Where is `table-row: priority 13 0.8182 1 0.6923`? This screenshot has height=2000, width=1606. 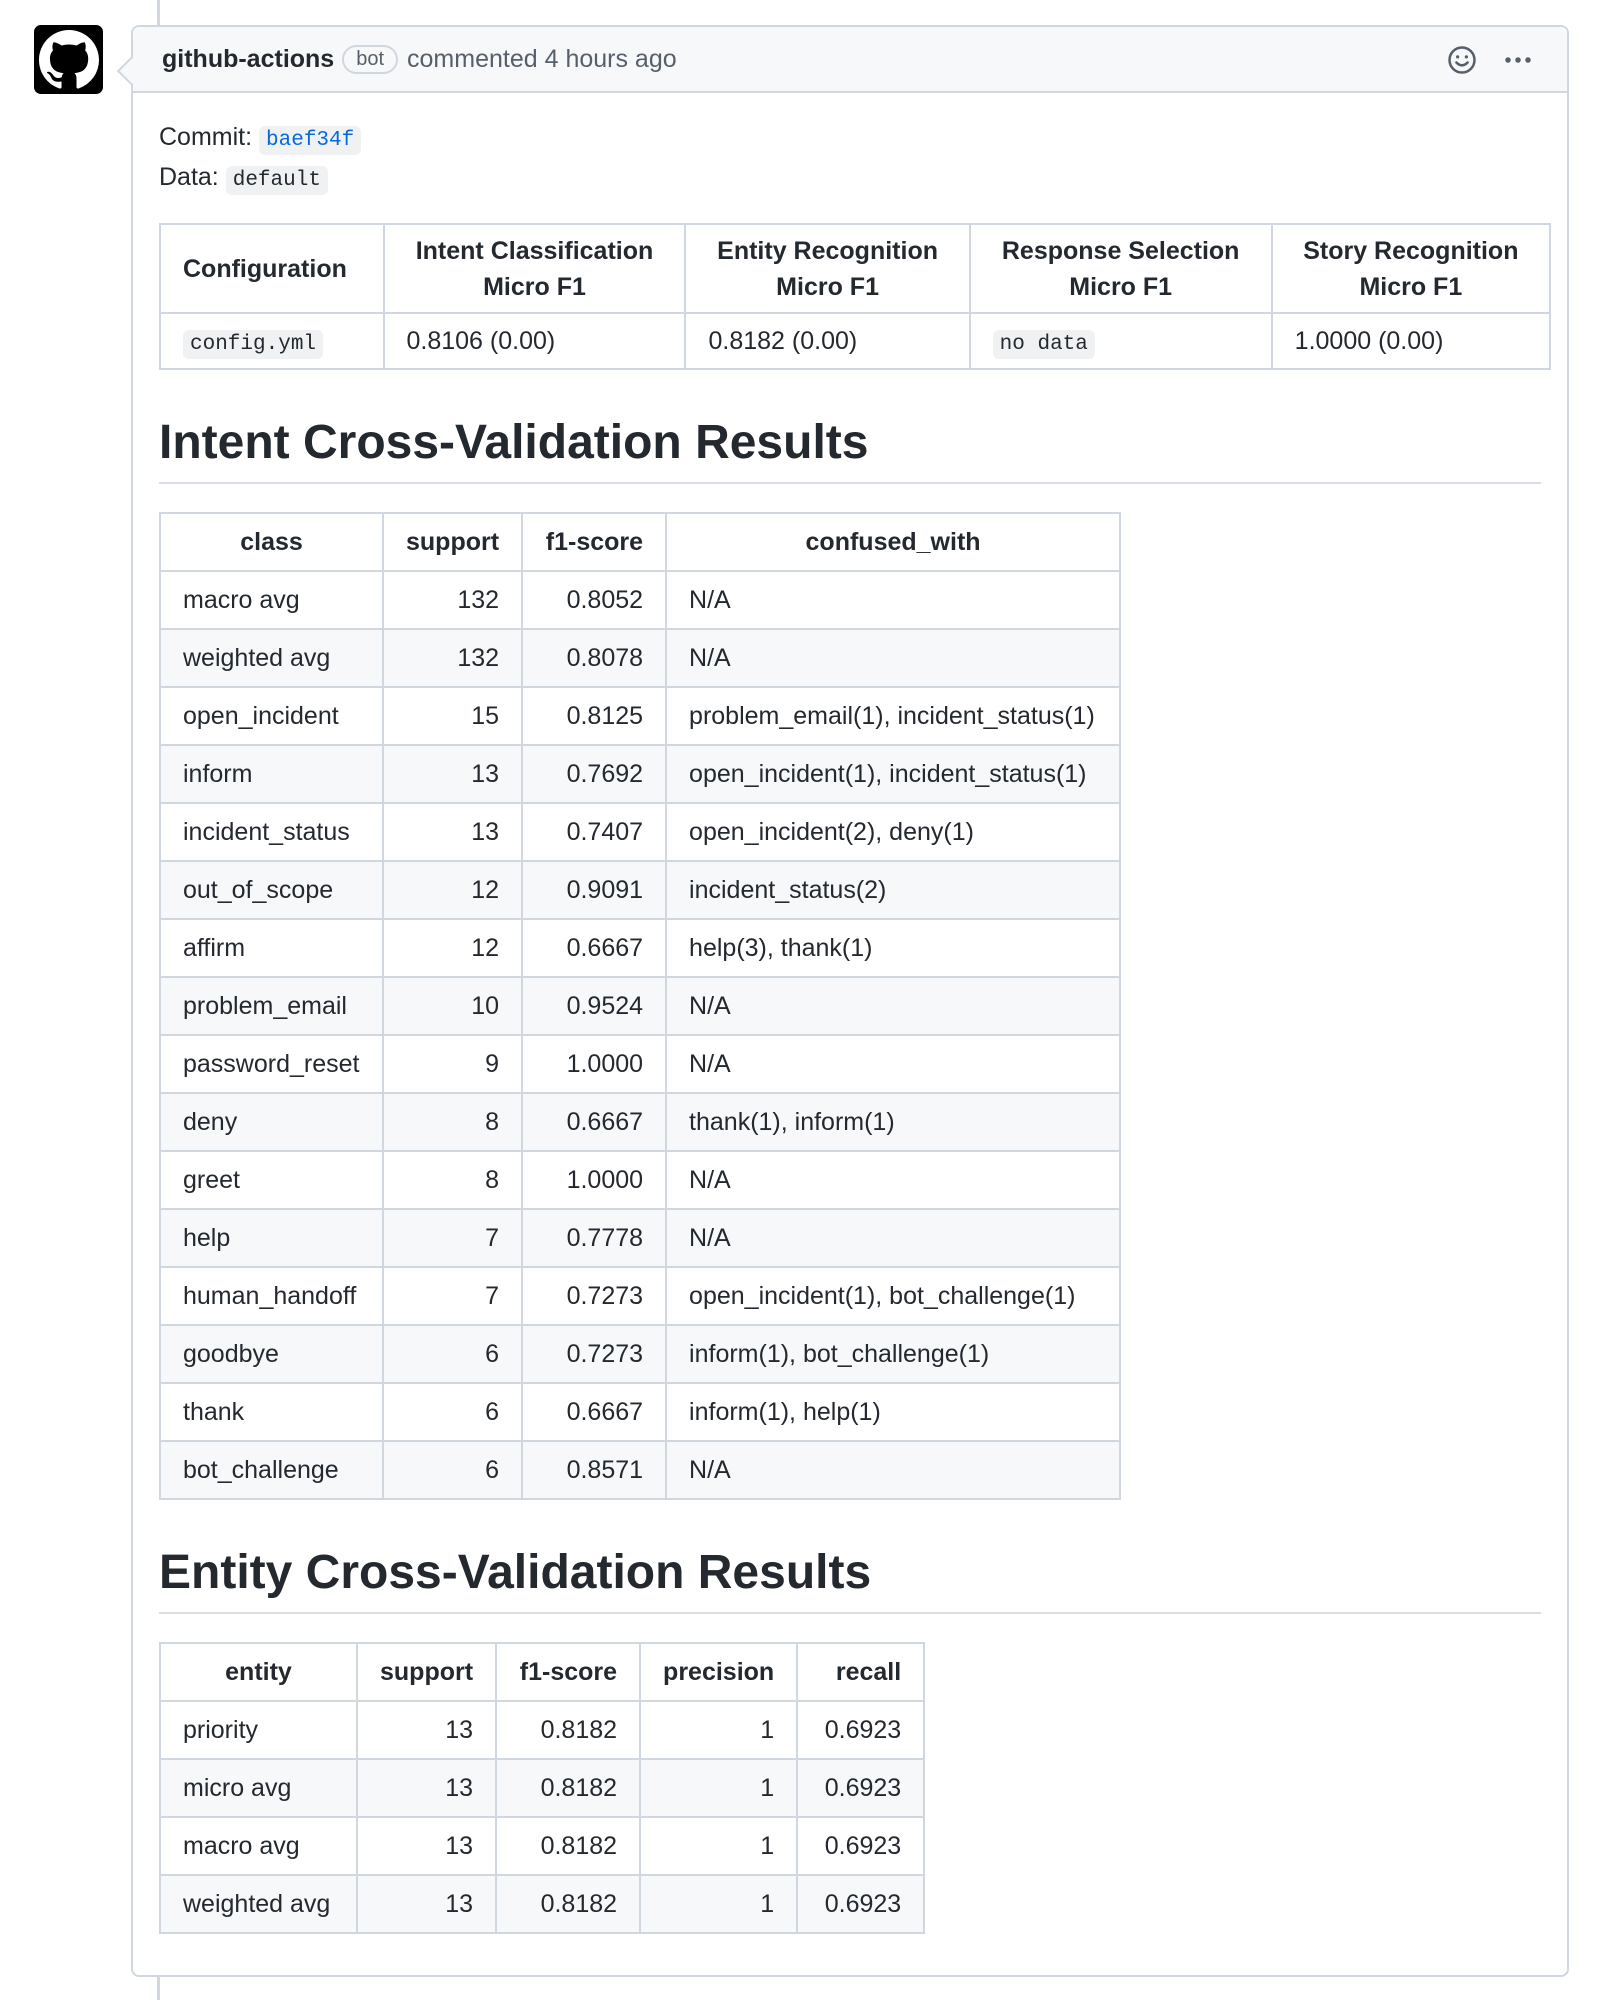
table-row: priority 13 0.8182 1 0.6923 is located at coordinates (542, 1730).